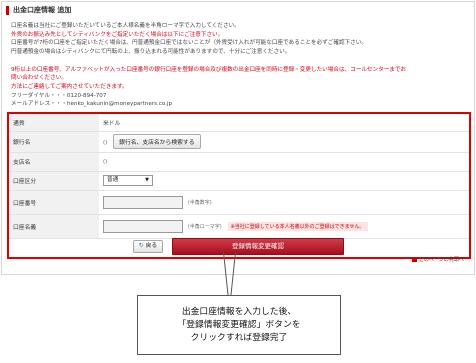 Image resolution: width=476 pixels, height=363 pixels. What do you see at coordinates (441, 260) in the screenshot?
I see `back-to-top-label: このページの先頭へ` at bounding box center [441, 260].